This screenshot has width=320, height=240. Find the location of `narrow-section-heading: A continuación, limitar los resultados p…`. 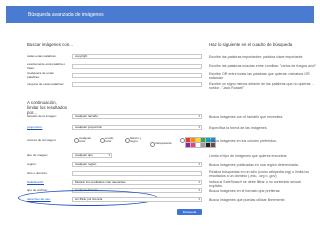

narrow-section-heading: A continuación, limitar los resultados p… is located at coordinates (47, 107).